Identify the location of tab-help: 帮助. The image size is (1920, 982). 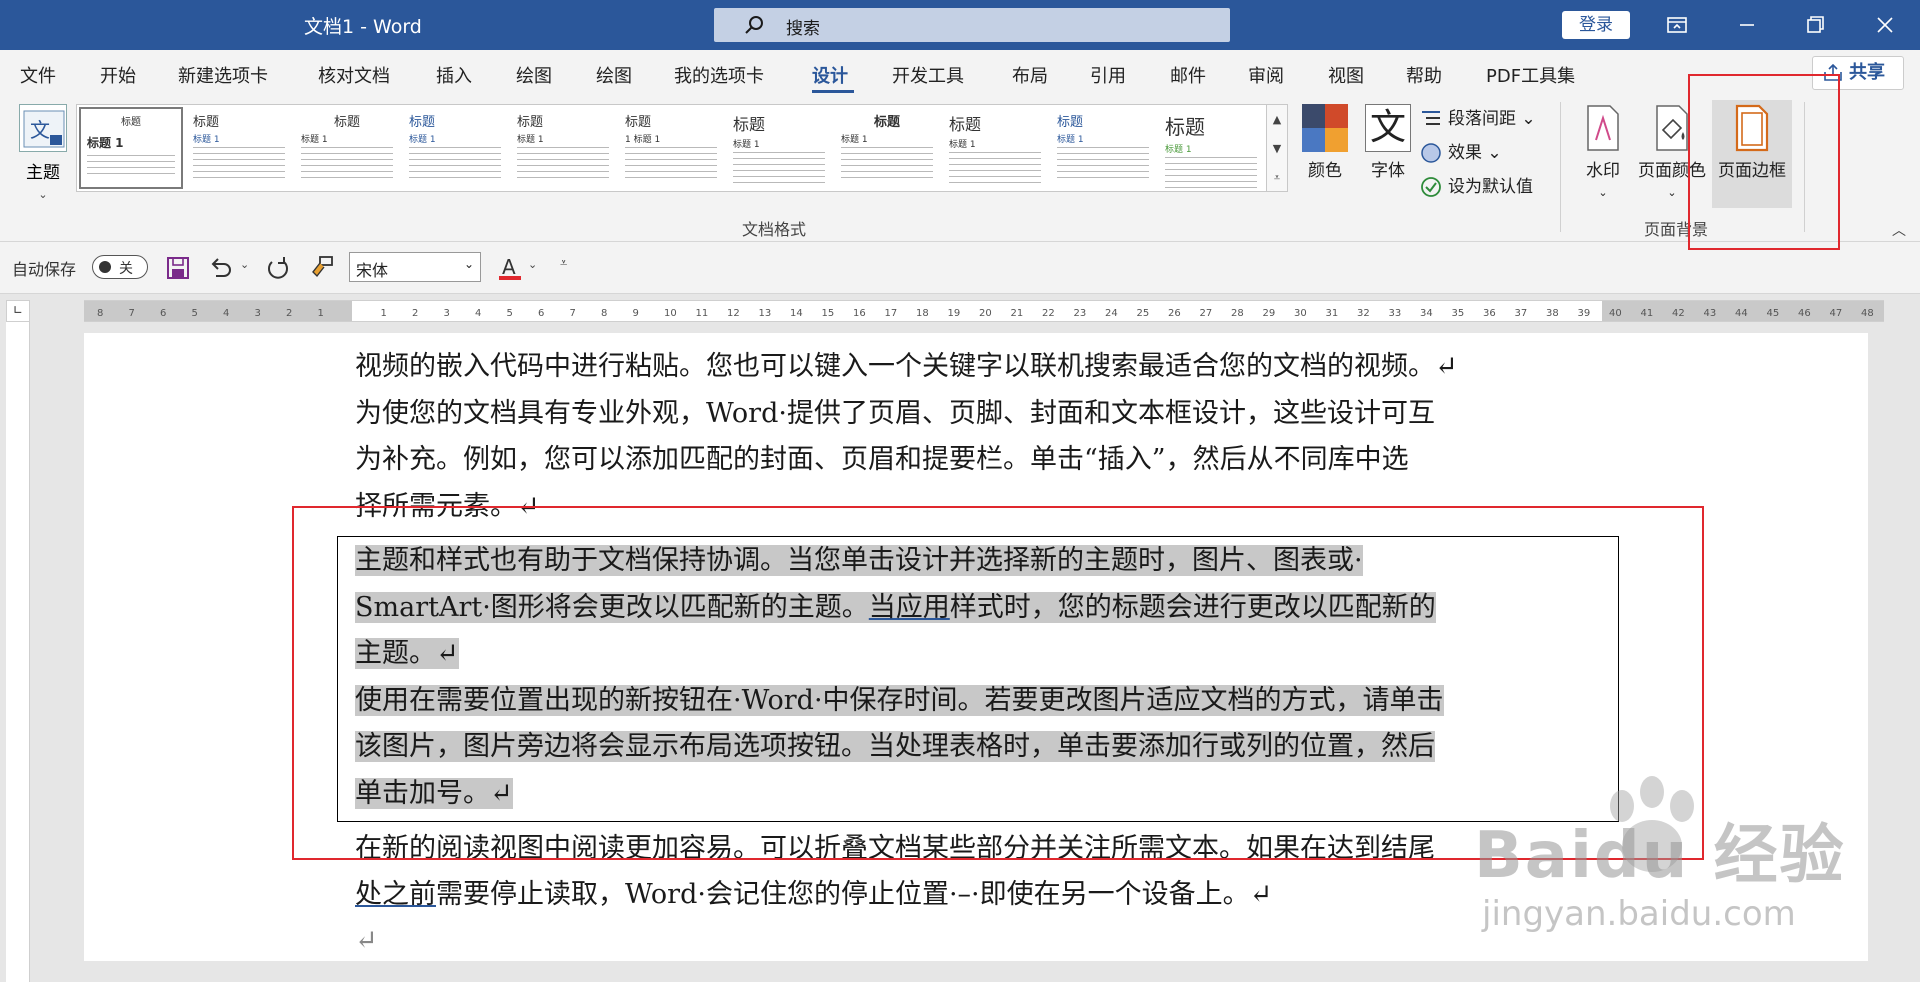
(1424, 75).